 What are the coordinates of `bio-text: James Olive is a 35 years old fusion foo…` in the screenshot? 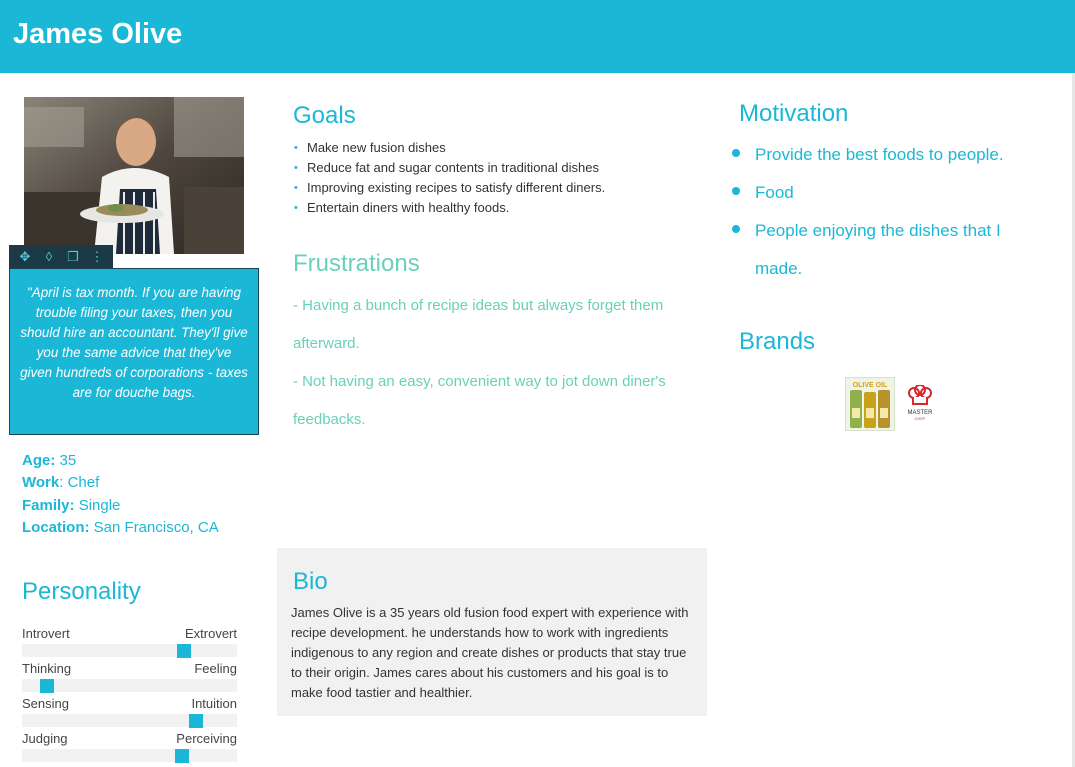 It's located at (490, 652).